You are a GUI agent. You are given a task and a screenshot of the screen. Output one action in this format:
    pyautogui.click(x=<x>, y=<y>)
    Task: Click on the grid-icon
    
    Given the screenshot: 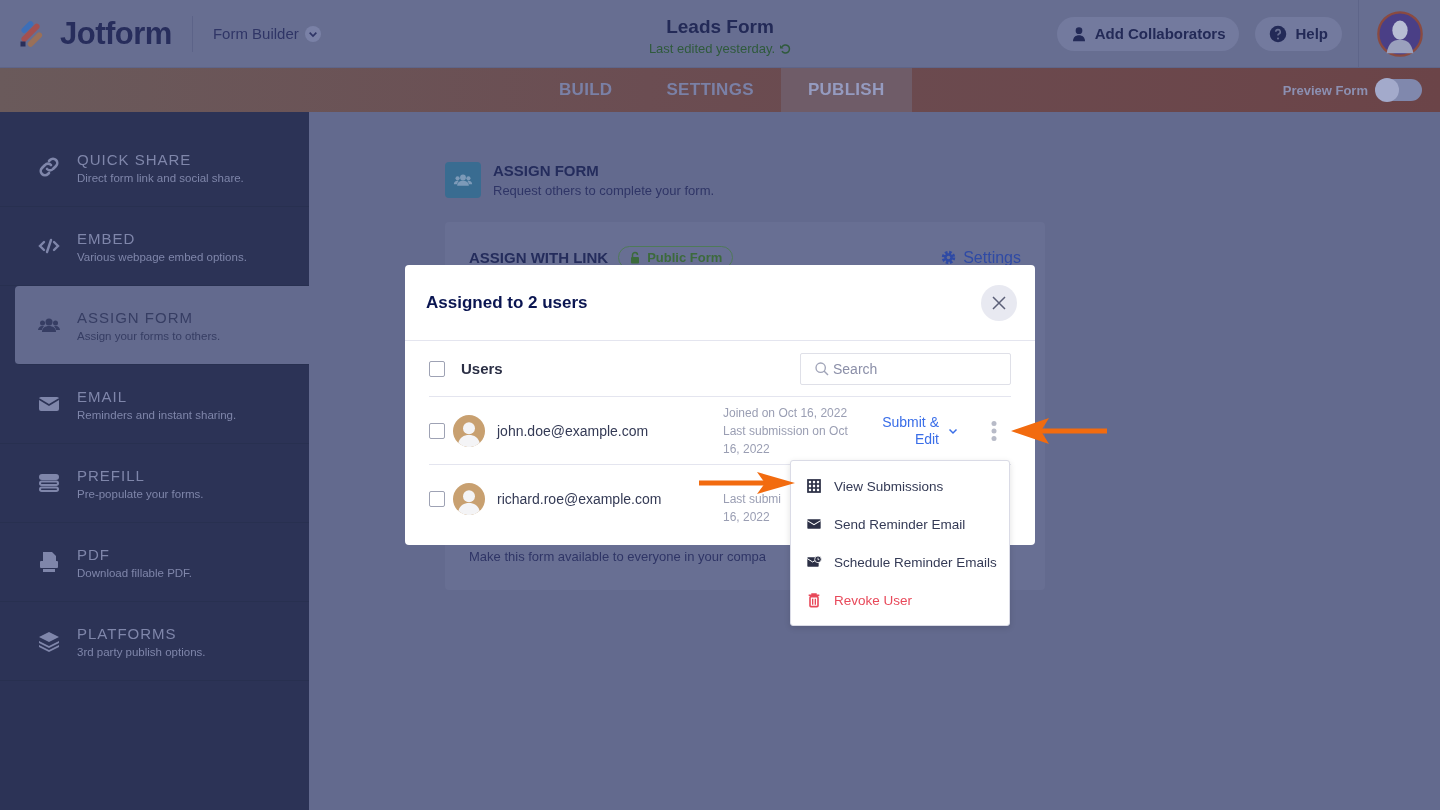 What is the action you would take?
    pyautogui.click(x=814, y=486)
    